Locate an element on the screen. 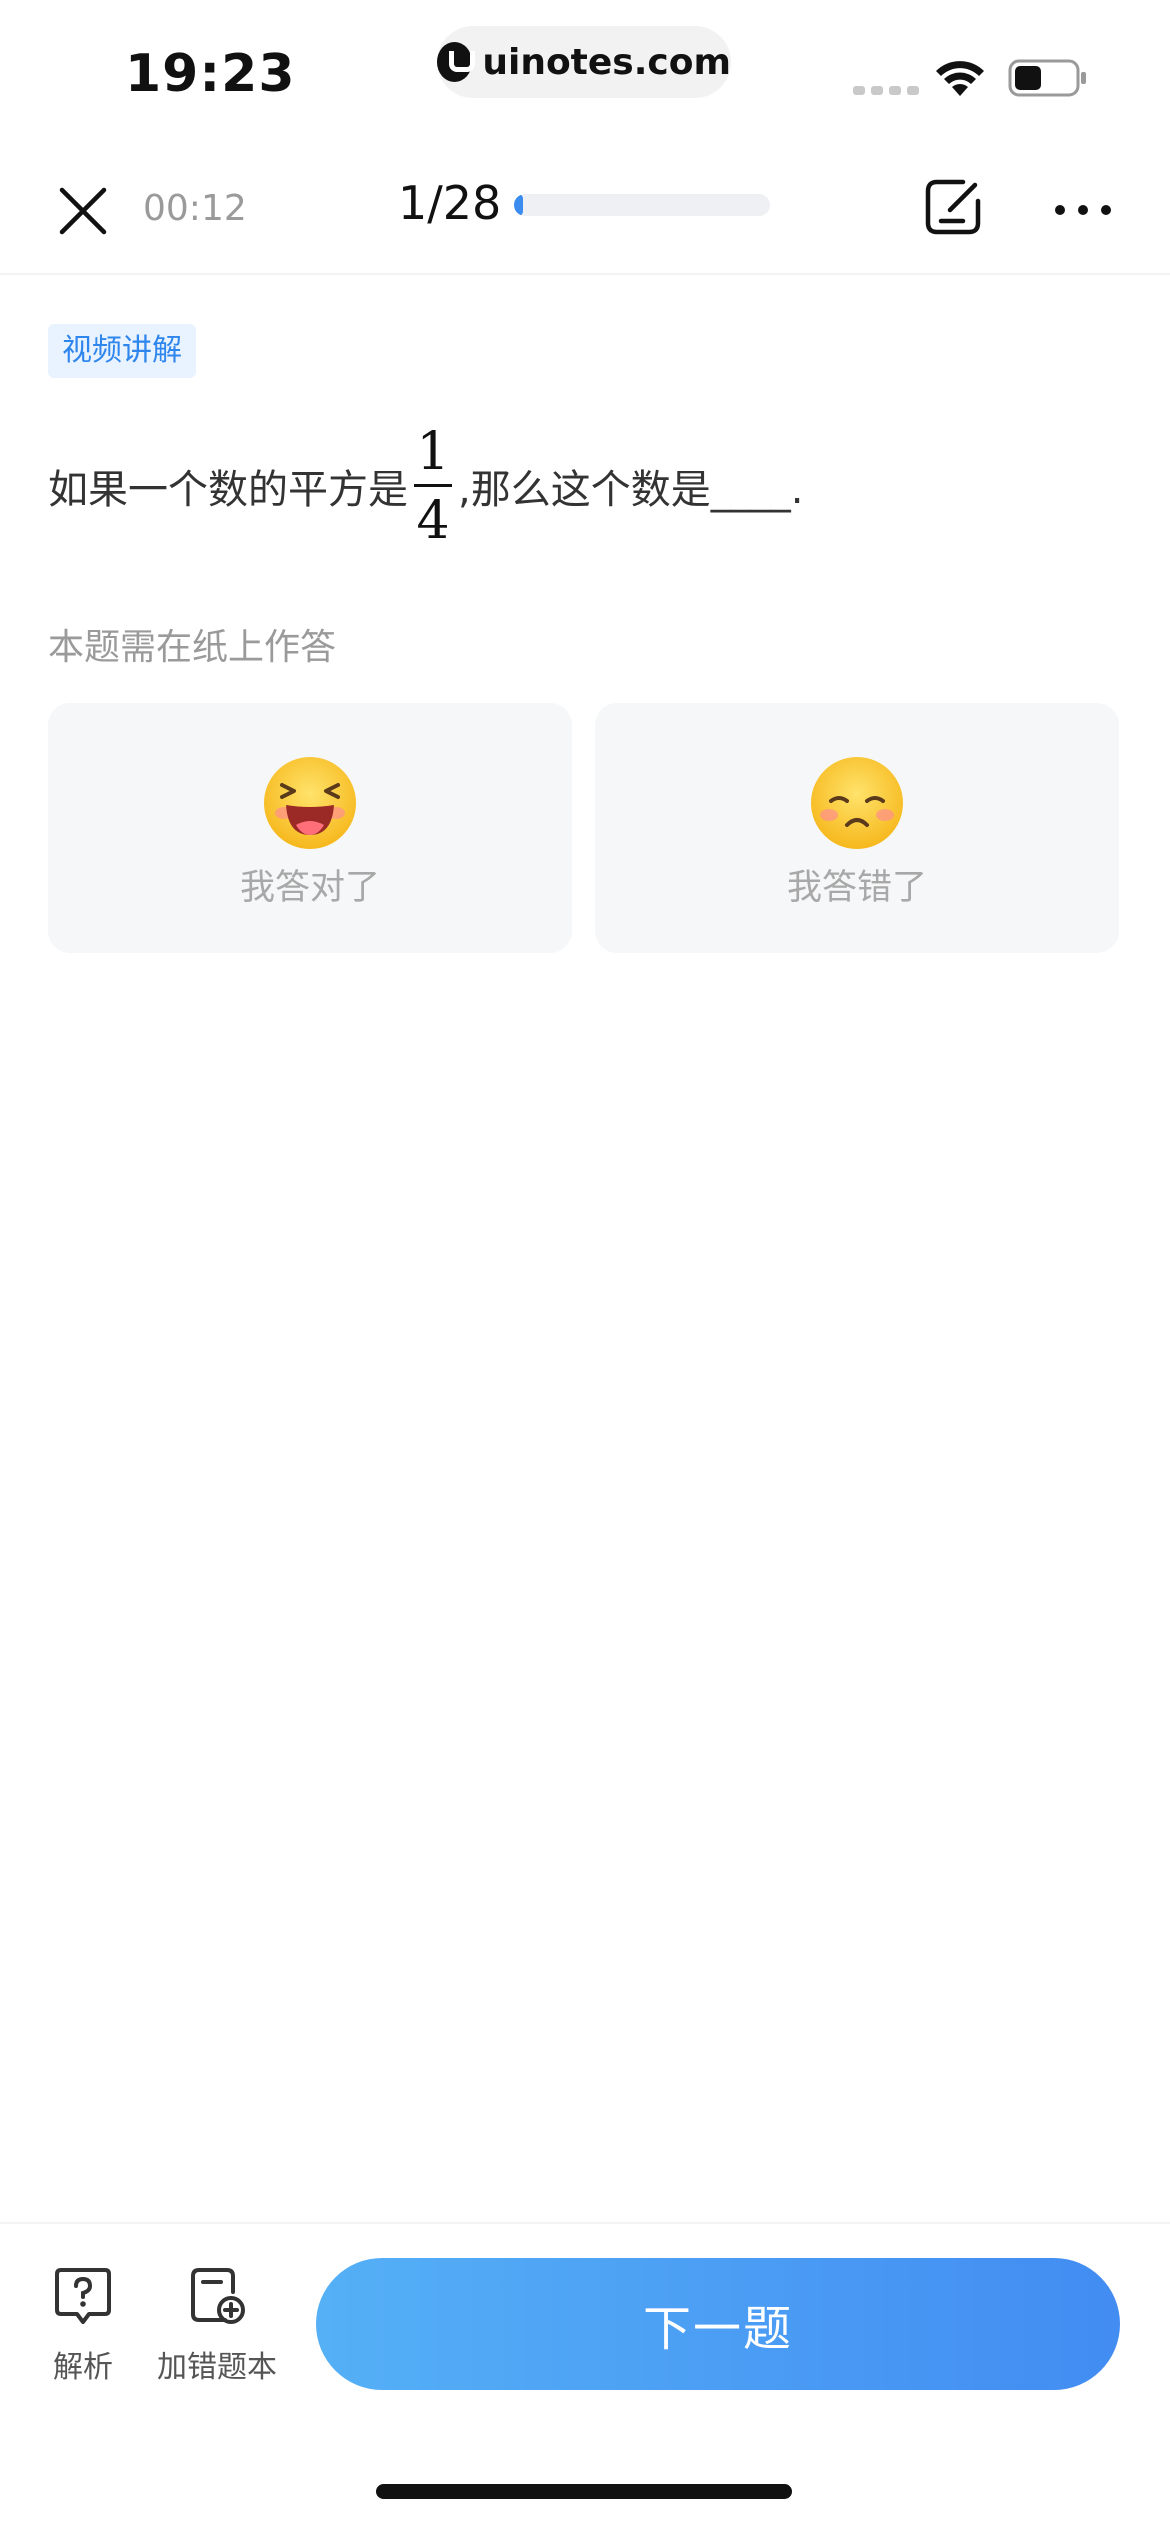  question-text-after: ,那么这个数是____. is located at coordinates (631, 490).